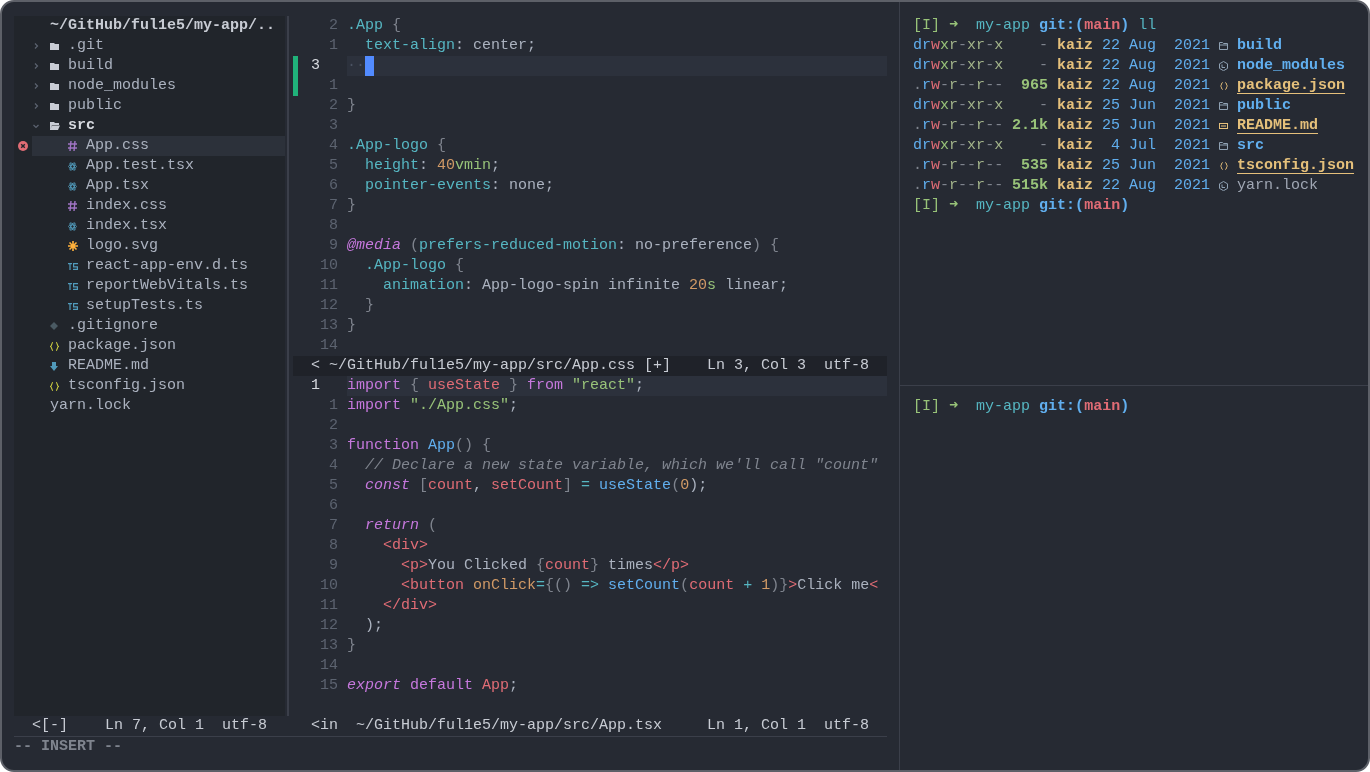 The height and width of the screenshot is (772, 1370). Describe the element at coordinates (50, 726) in the screenshot. I see `status-text: <[-]` at that location.